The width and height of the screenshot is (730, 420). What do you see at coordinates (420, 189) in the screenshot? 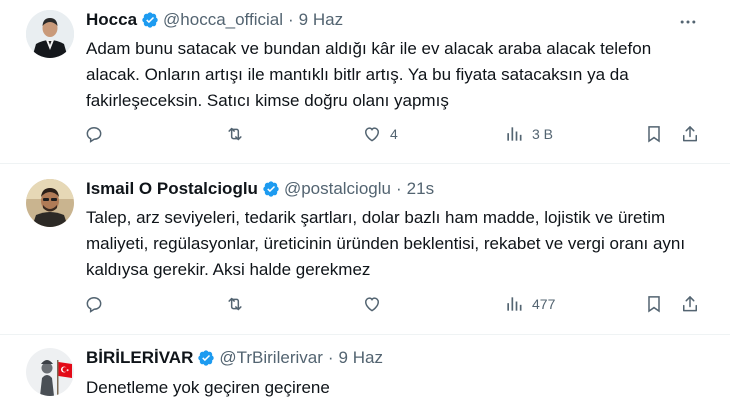
I see `timestamp: 21s` at bounding box center [420, 189].